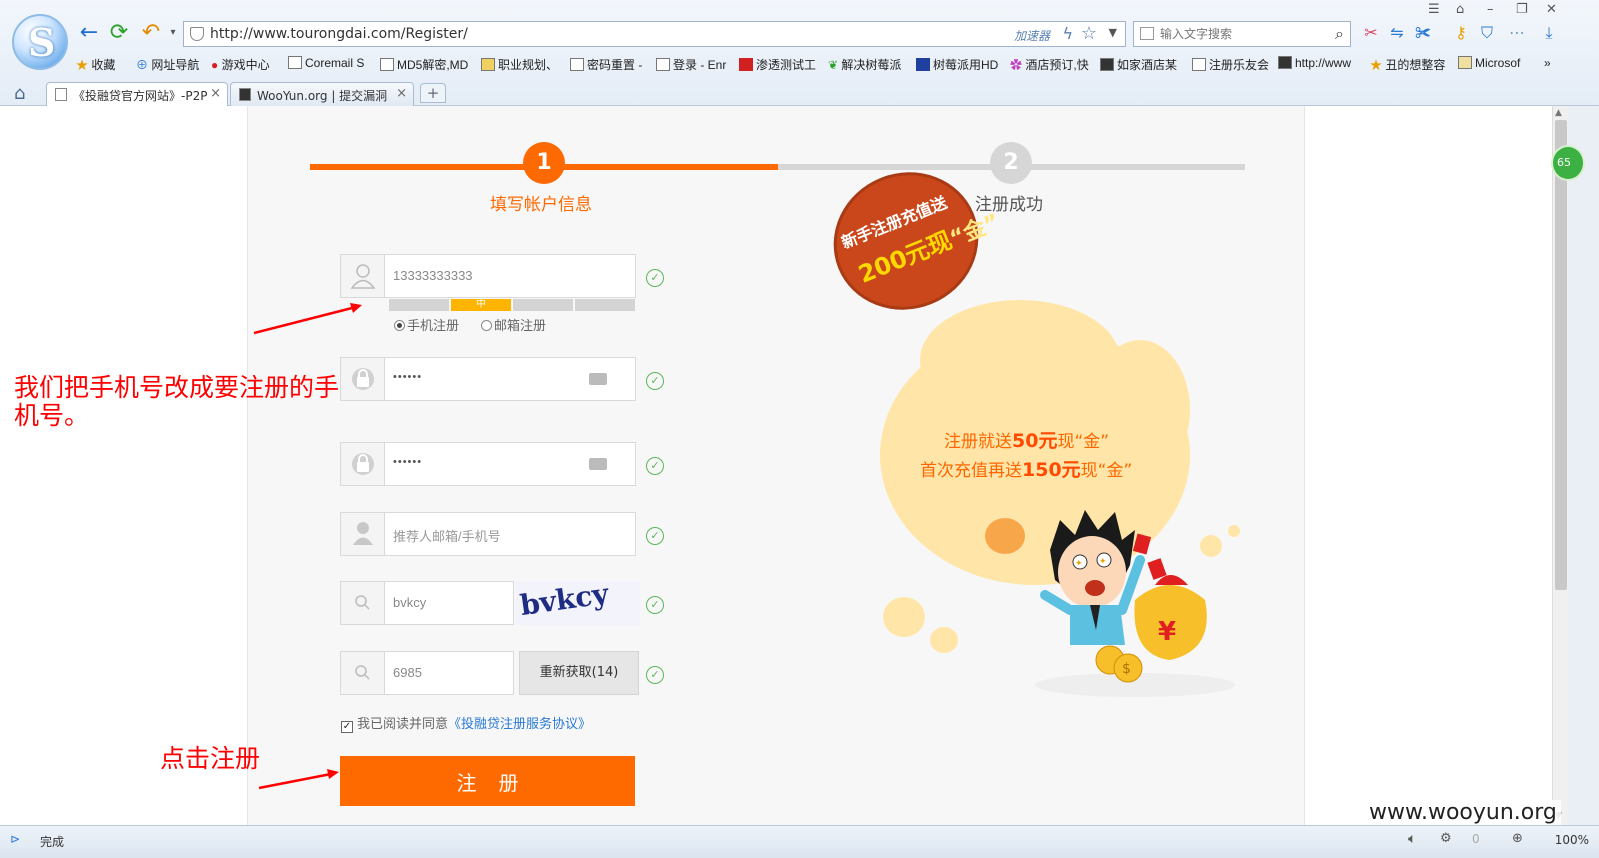 The image size is (1599, 858). Describe the element at coordinates (1397, 33) in the screenshot. I see `translate-icon: ⇋` at that location.